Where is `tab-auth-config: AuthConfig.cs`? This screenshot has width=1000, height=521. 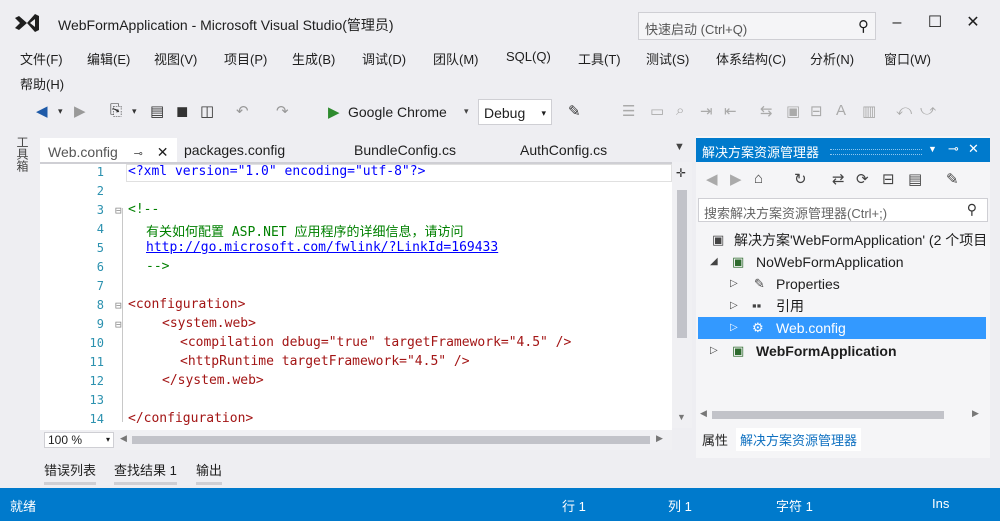
tab-auth-config: AuthConfig.cs is located at coordinates (563, 150).